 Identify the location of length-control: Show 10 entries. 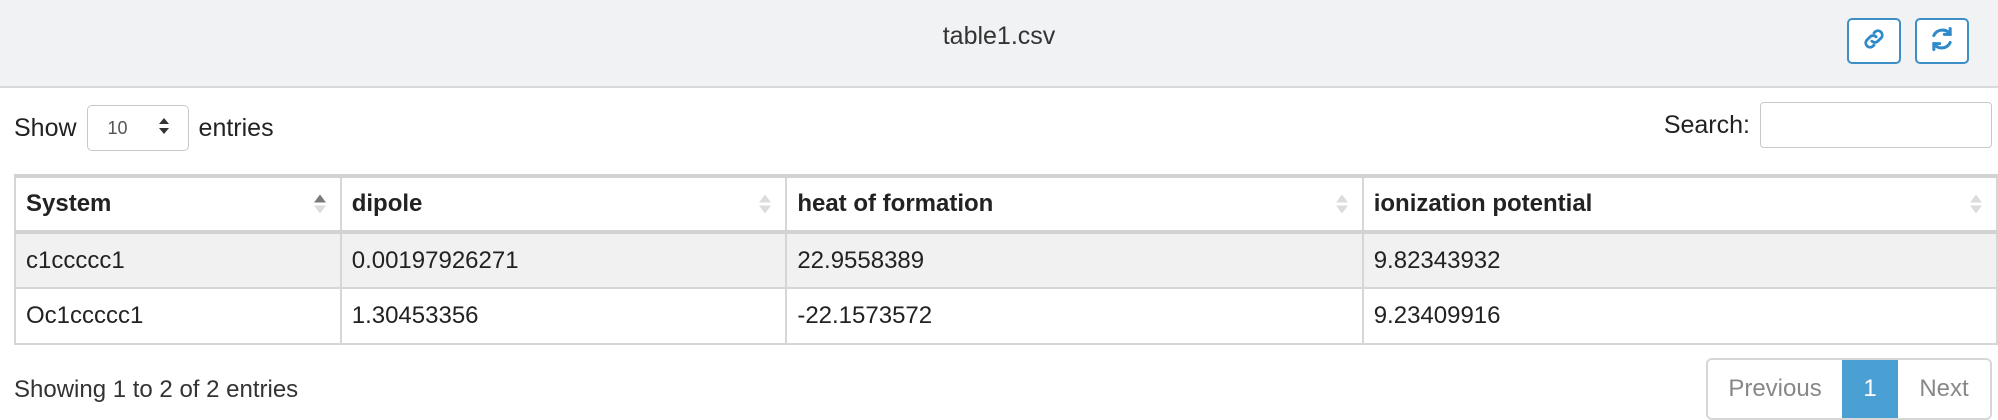
(144, 128).